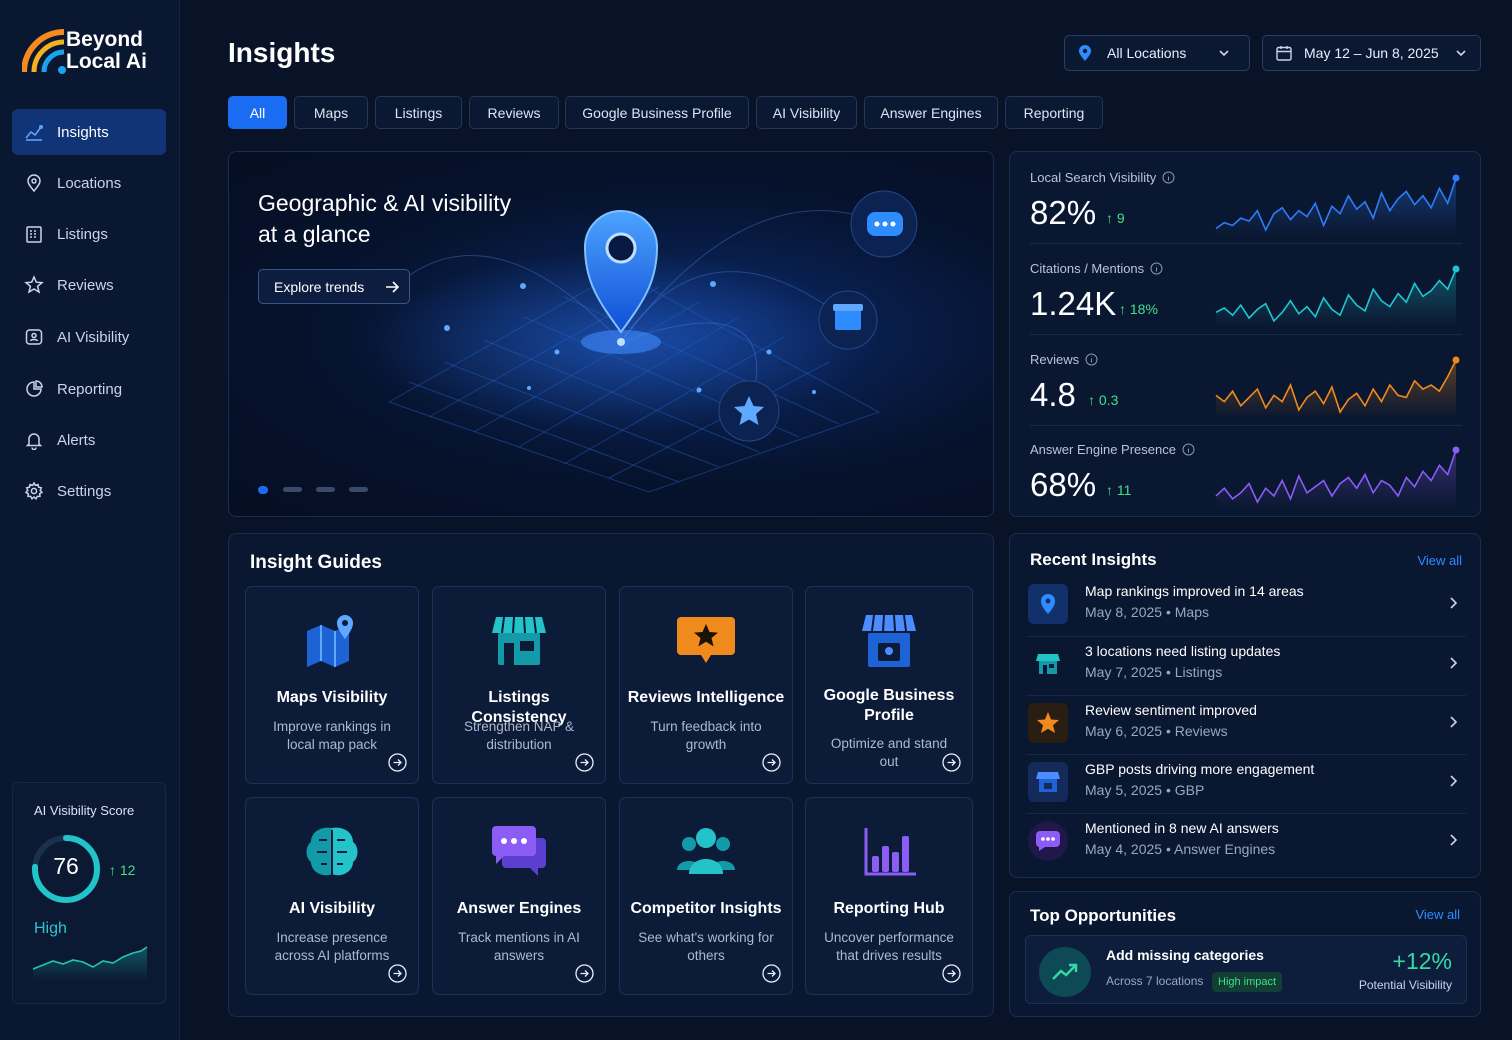 The width and height of the screenshot is (1512, 1040). Describe the element at coordinates (1246, 334) in the screenshot. I see `divider` at that location.